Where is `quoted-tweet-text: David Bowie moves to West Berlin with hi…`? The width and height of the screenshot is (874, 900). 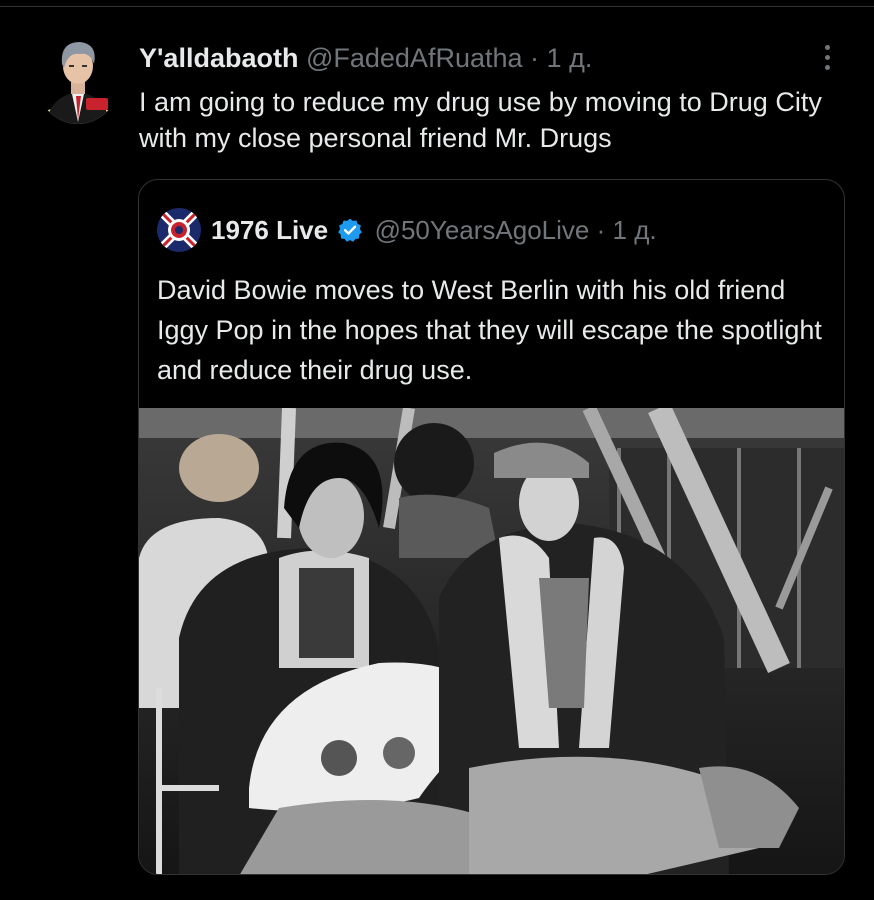
quoted-tweet-text: David Bowie moves to West Berlin with hi… is located at coordinates (489, 330).